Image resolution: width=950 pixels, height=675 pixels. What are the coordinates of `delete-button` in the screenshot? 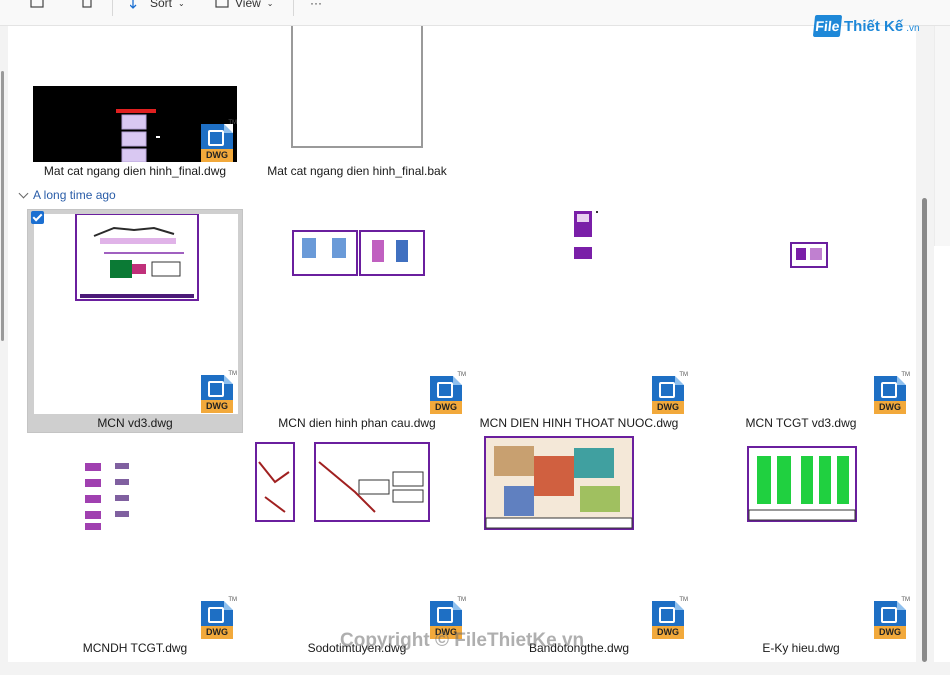 It's located at (87, 7).